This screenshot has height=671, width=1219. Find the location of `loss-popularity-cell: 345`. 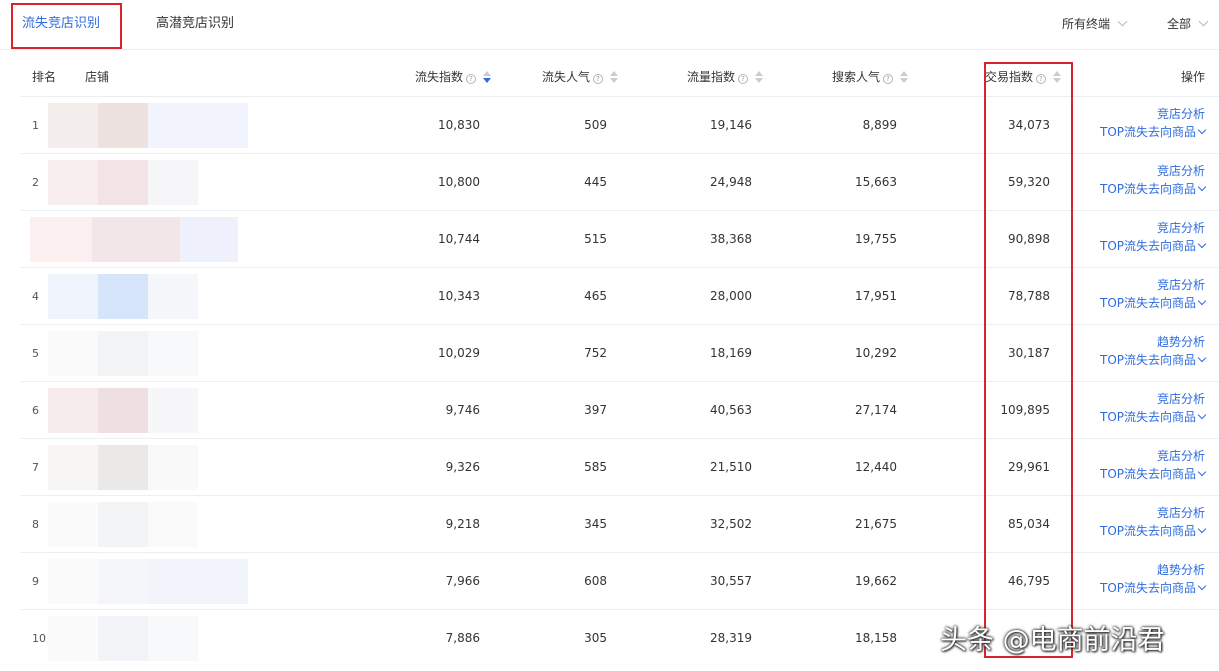

loss-popularity-cell: 345 is located at coordinates (595, 524).